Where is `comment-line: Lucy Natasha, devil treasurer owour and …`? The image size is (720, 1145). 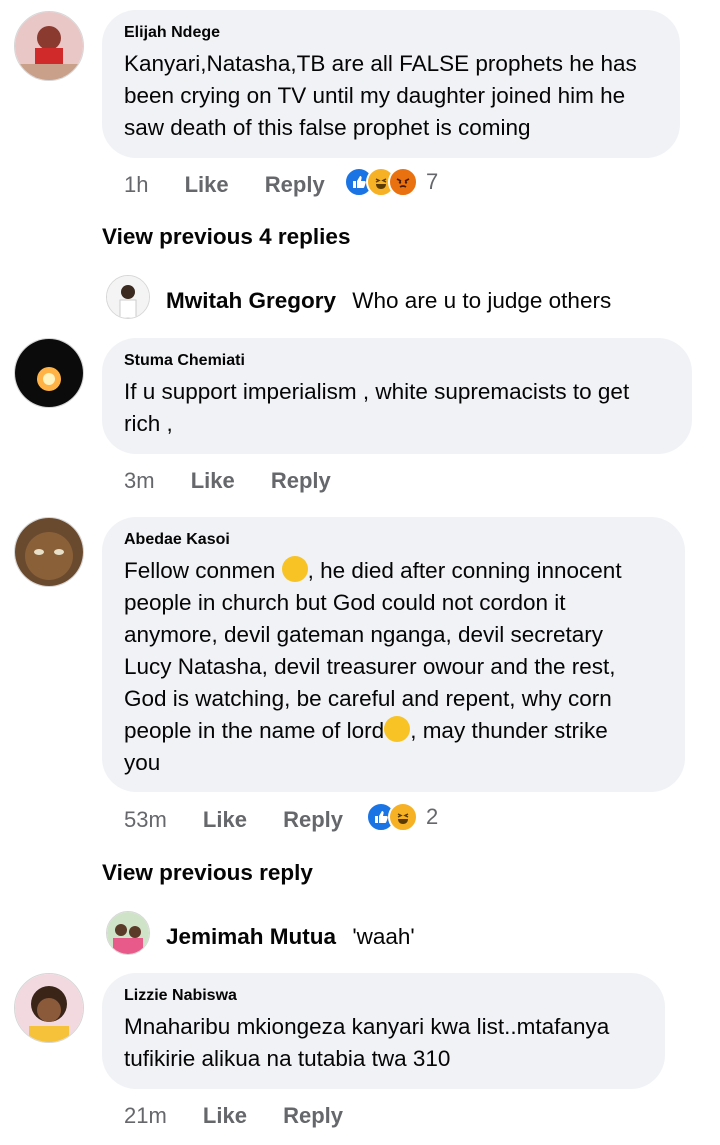
comment-line: Lucy Natasha, devil treasurer owour and … is located at coordinates (370, 666).